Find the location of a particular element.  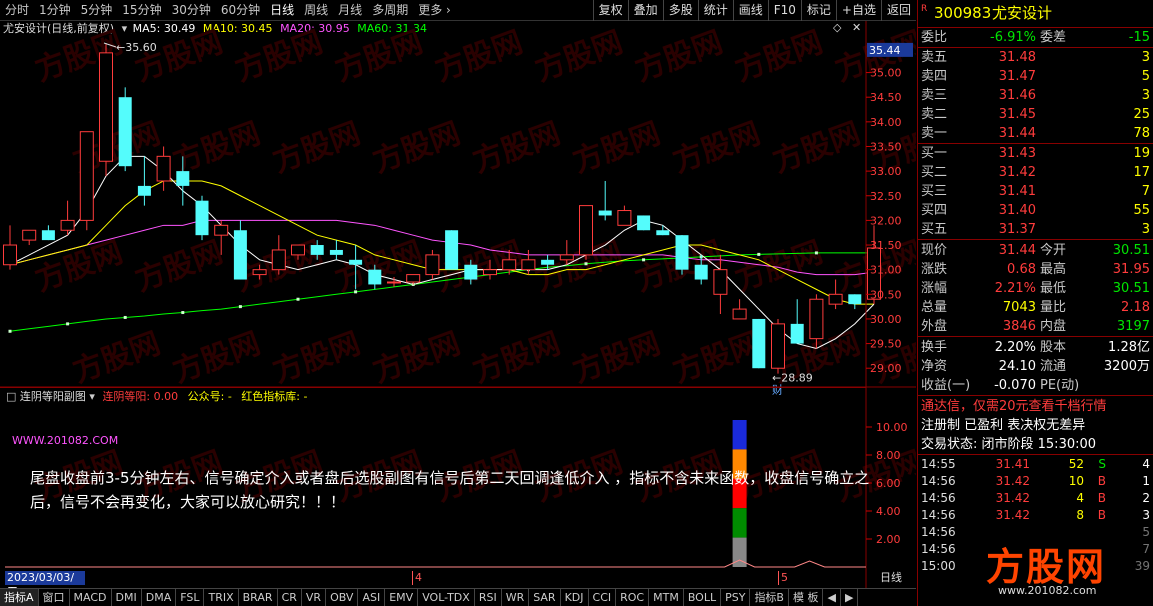

ask-row: 卖四 31.47 5 is located at coordinates (1035, 76).